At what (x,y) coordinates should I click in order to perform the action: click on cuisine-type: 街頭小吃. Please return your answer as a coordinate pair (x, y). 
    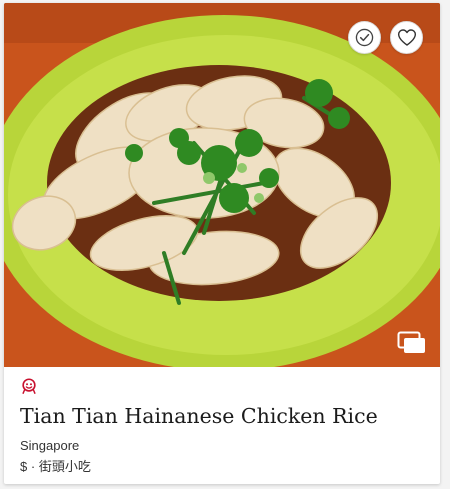
    Looking at the image, I should click on (64, 466).